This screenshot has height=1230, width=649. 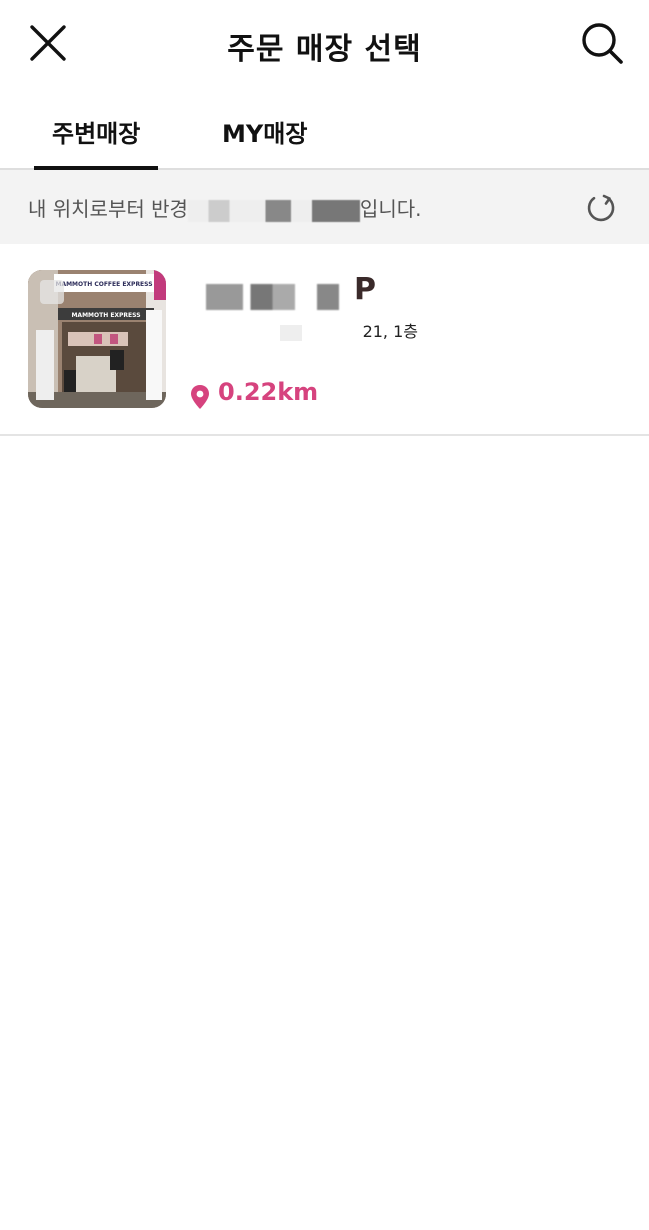 I want to click on redacted-store-name, so click(x=280, y=297).